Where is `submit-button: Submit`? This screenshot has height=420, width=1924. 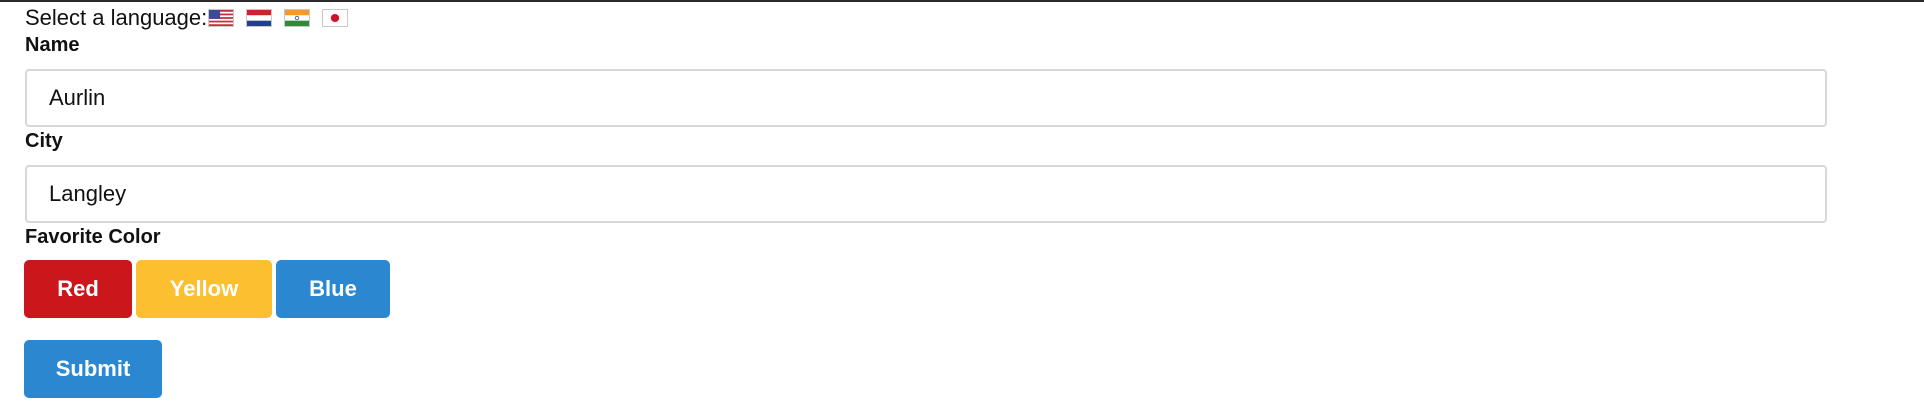 submit-button: Submit is located at coordinates (93, 369).